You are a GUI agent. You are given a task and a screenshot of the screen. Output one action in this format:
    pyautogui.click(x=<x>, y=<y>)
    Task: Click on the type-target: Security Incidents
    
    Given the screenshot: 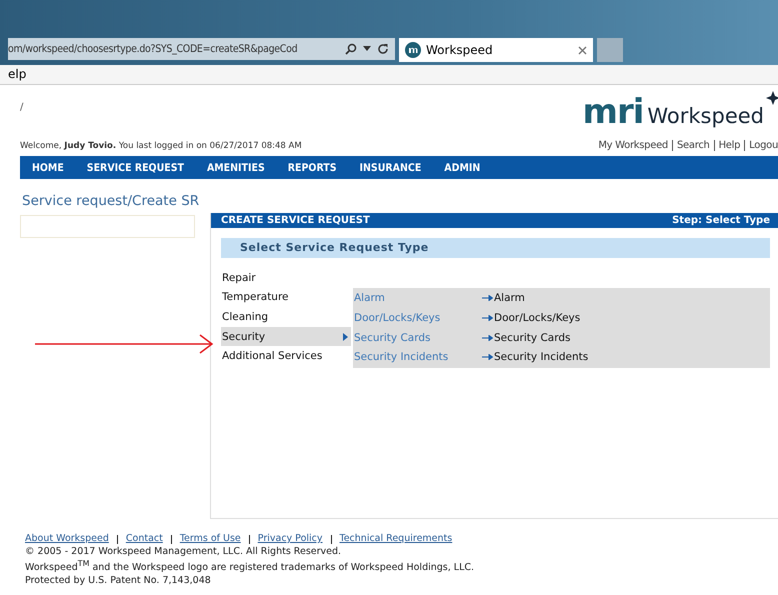 What is the action you would take?
    pyautogui.click(x=541, y=357)
    